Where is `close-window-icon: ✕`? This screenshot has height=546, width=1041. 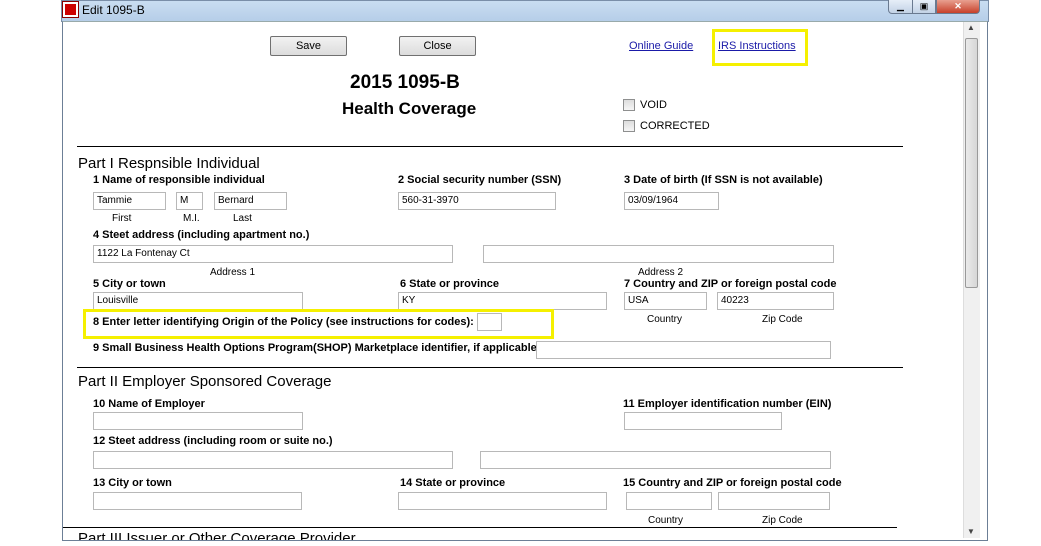 close-window-icon: ✕ is located at coordinates (958, 7).